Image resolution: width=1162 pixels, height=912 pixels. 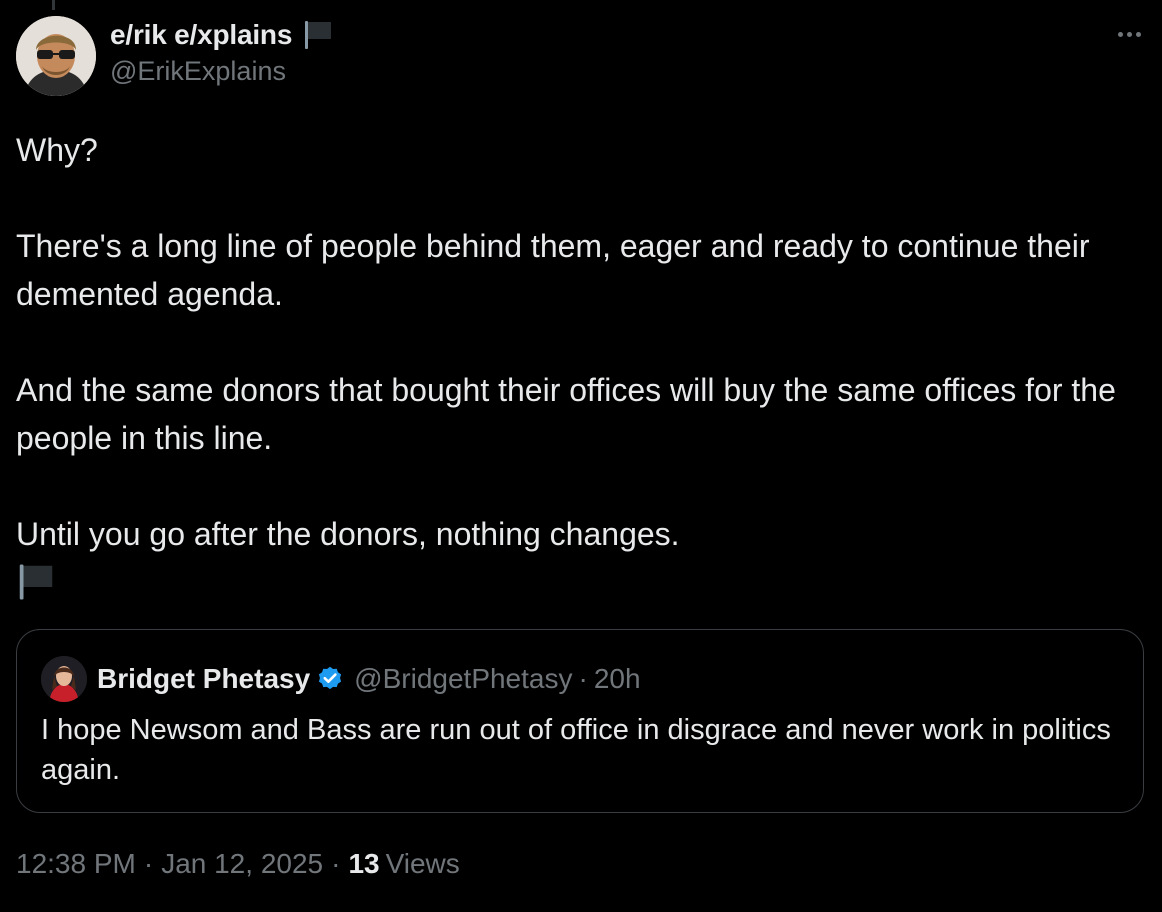 I want to click on tweet-meta: 12:38 PM · Jan 12, 2025 · 13 Views, so click(x=238, y=864).